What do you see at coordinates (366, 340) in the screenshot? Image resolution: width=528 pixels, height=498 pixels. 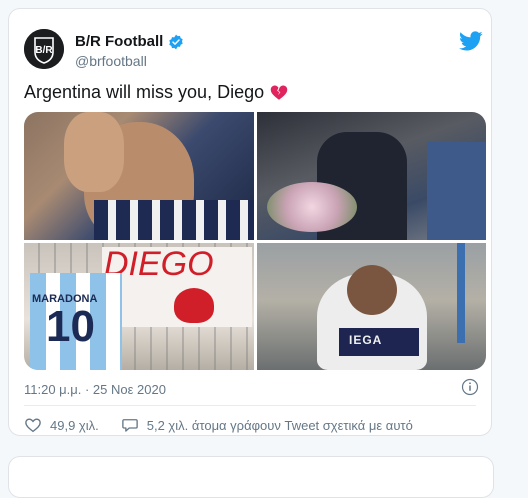 I see `shirt-text: IEGA` at bounding box center [366, 340].